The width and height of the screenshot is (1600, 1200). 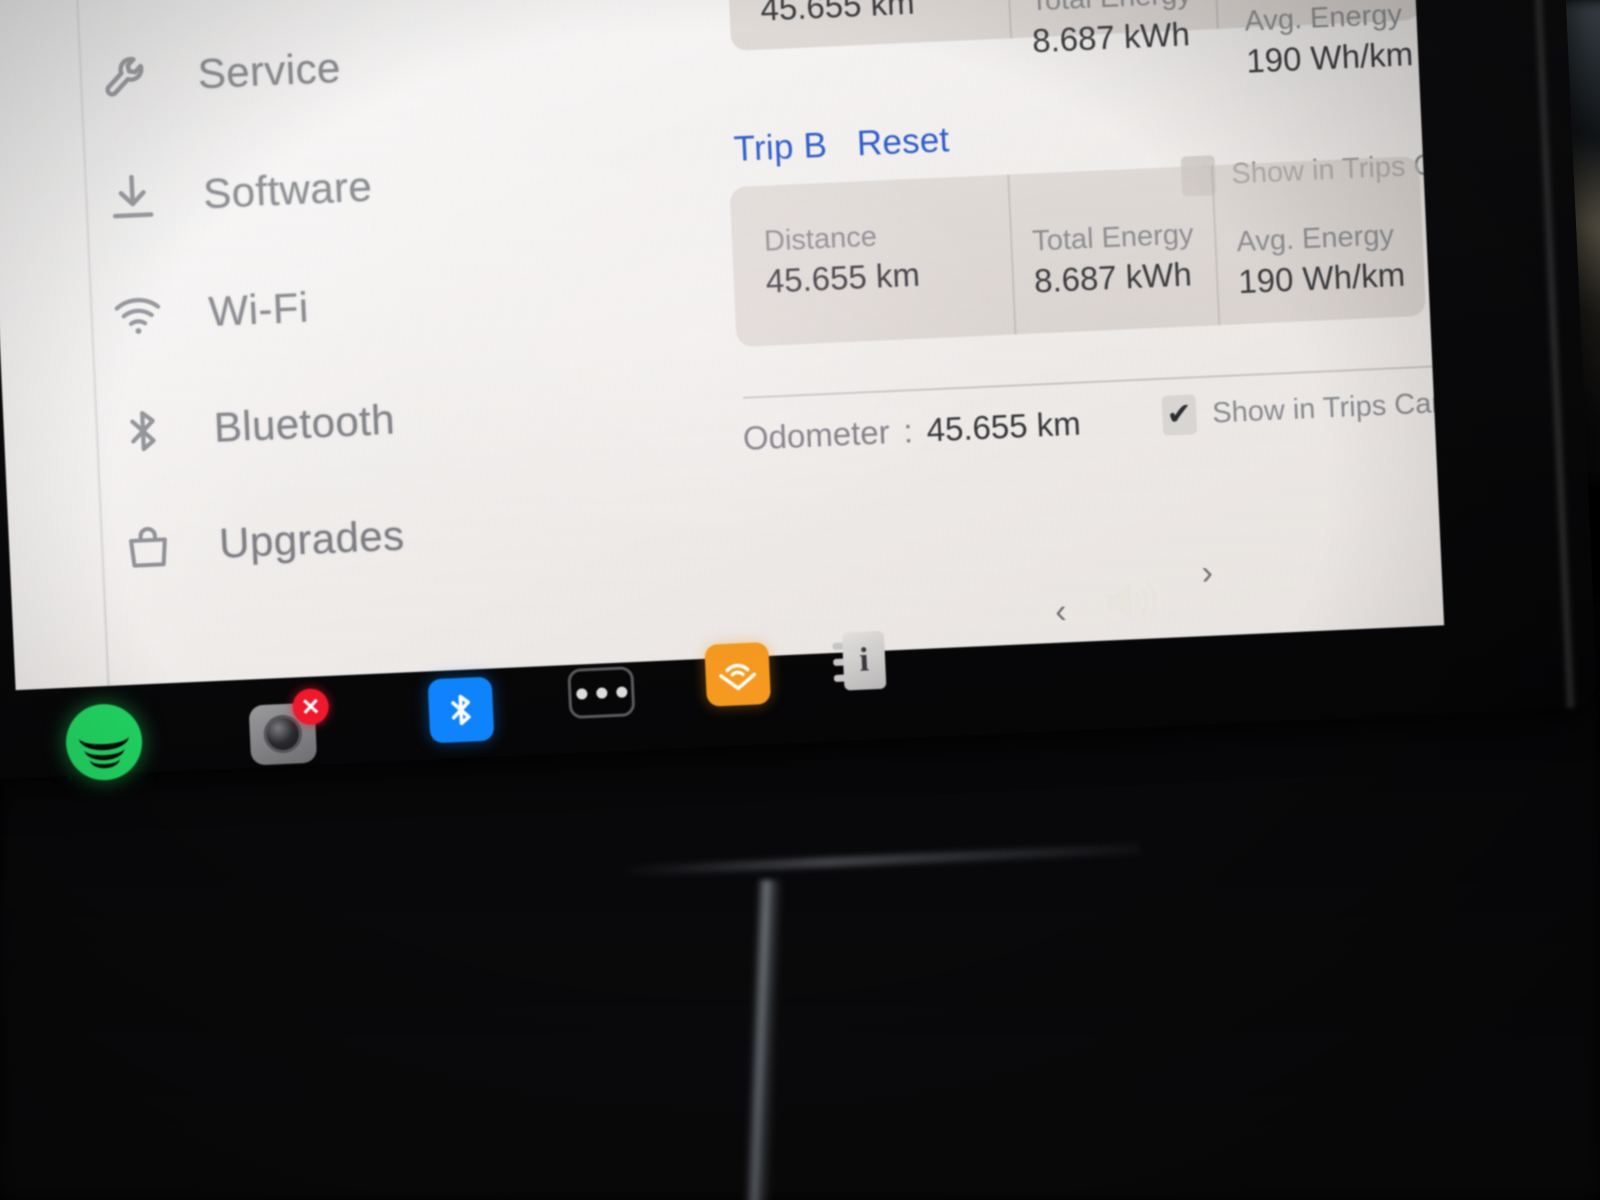 I want to click on odometer-value: 45.655 km, so click(x=1003, y=426).